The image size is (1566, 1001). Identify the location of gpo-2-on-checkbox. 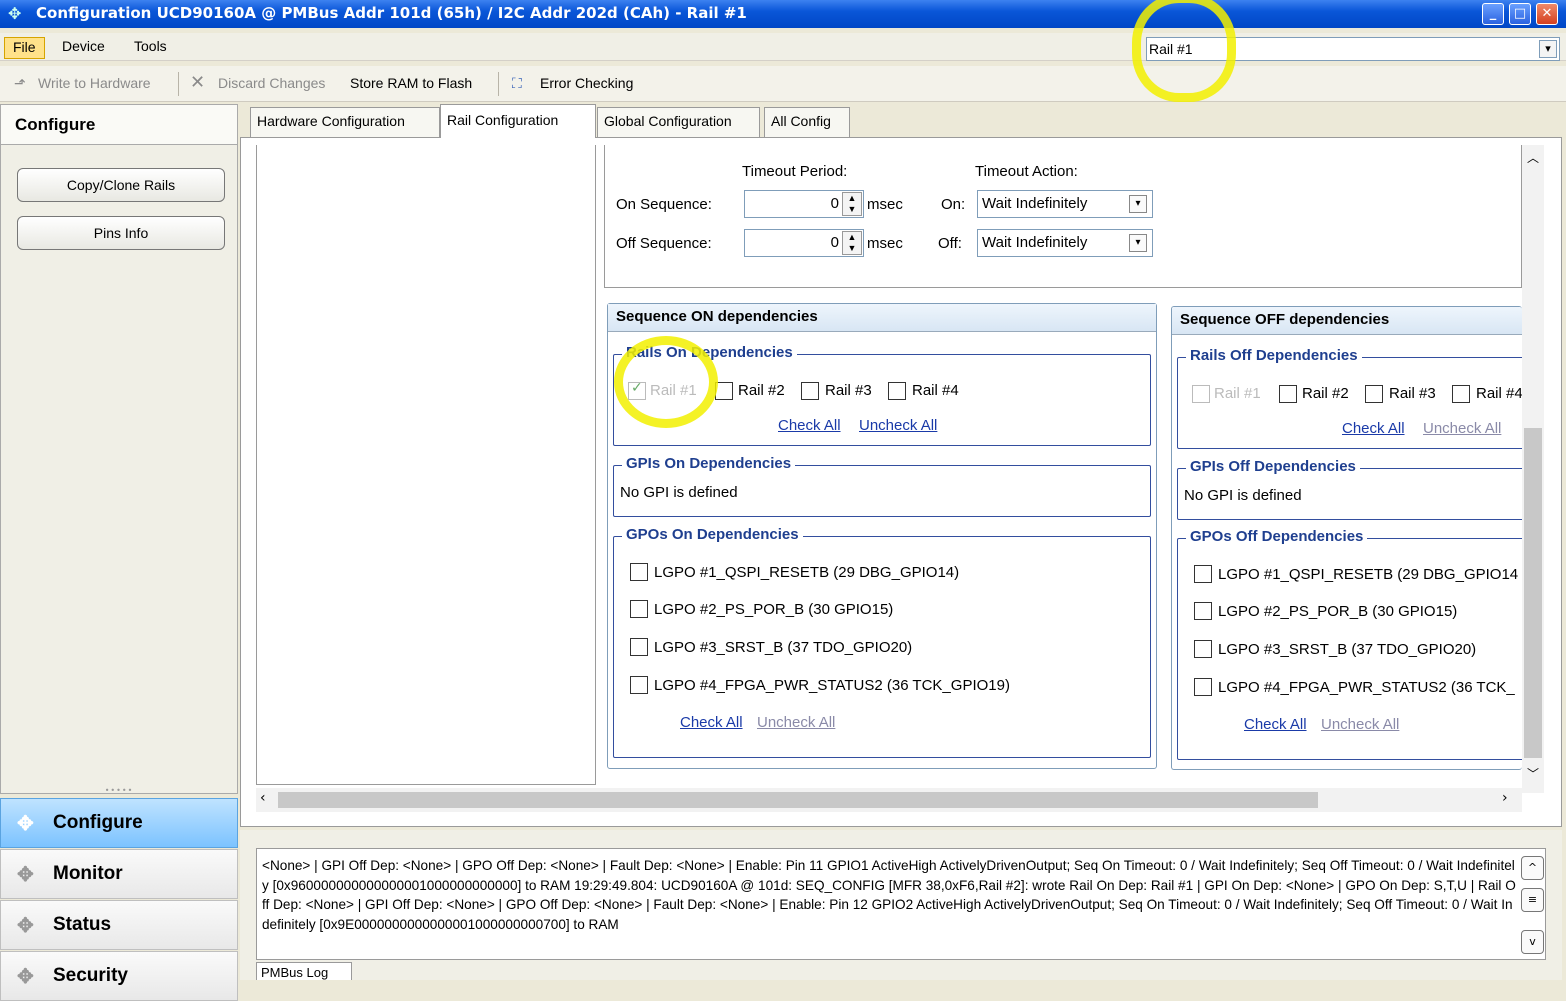
(639, 609).